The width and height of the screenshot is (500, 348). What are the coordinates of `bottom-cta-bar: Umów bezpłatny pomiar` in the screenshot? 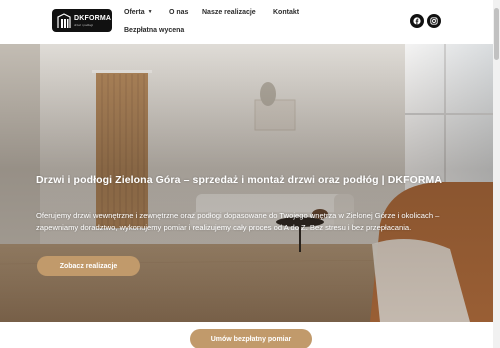 It's located at (250, 335).